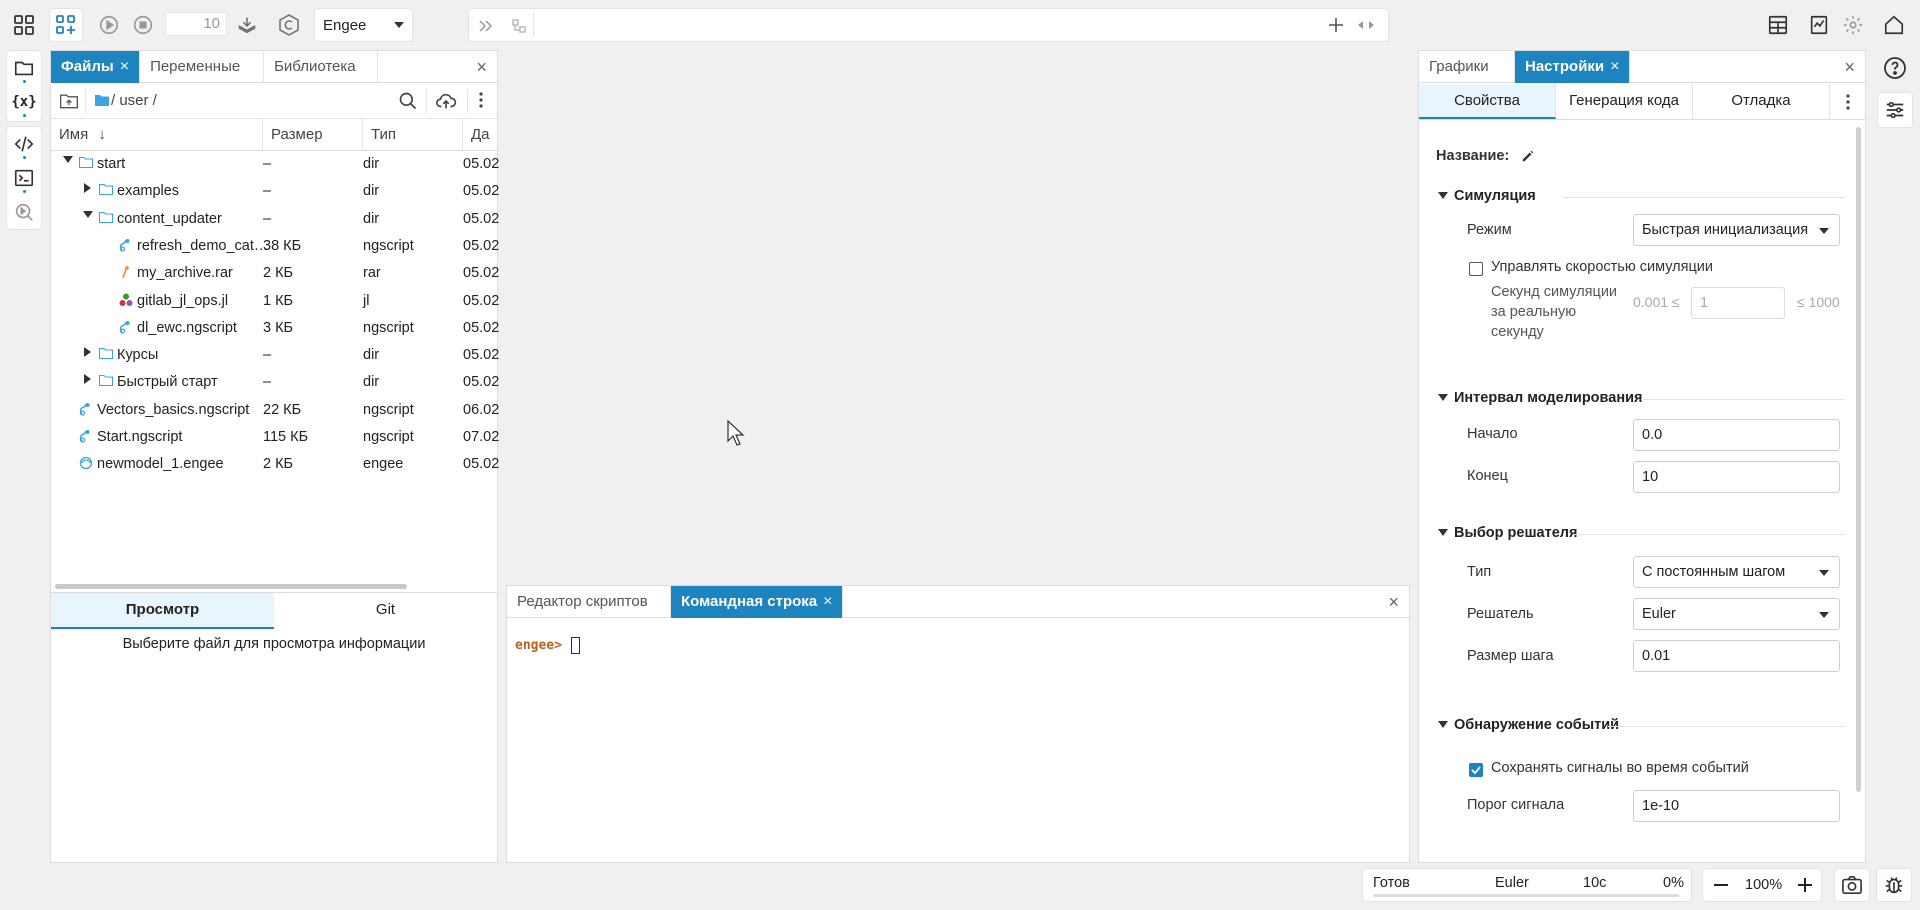 Image resolution: width=1920 pixels, height=910 pixels. Describe the element at coordinates (408, 101) in the screenshot. I see `search-icon` at that location.